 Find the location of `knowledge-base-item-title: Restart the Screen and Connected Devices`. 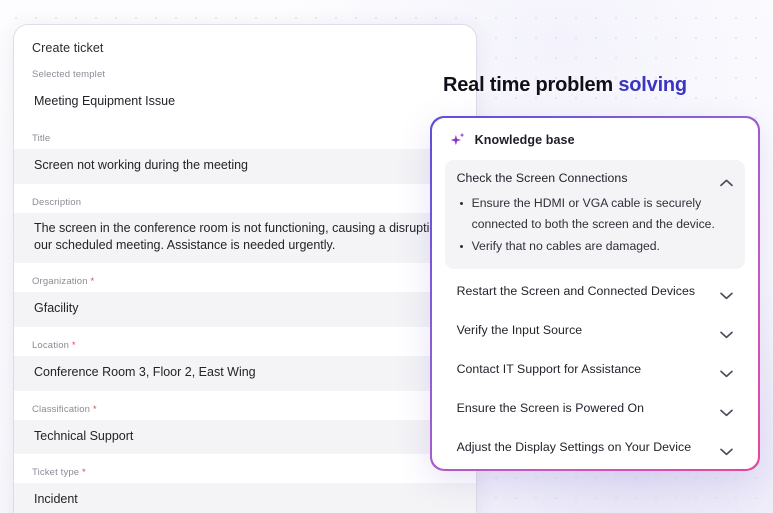

knowledge-base-item-title: Restart the Screen and Connected Devices is located at coordinates (576, 290).